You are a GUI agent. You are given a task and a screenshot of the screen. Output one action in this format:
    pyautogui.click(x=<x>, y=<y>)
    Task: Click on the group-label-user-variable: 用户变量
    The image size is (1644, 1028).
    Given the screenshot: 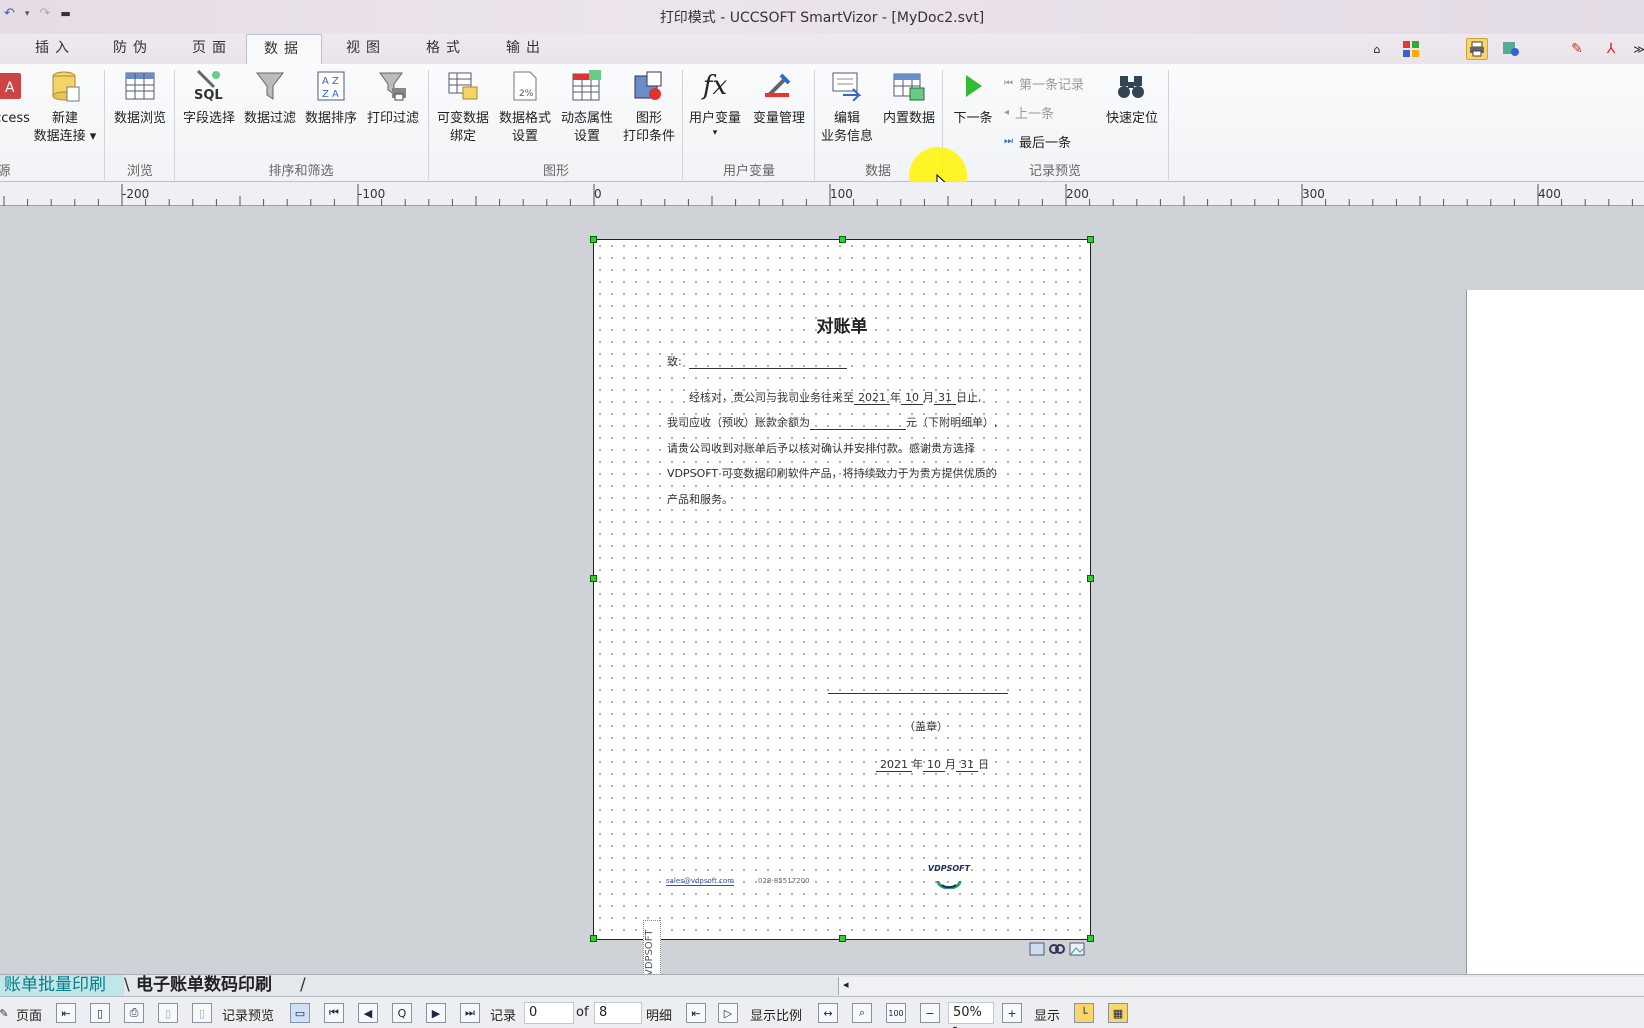 What is the action you would take?
    pyautogui.click(x=748, y=171)
    